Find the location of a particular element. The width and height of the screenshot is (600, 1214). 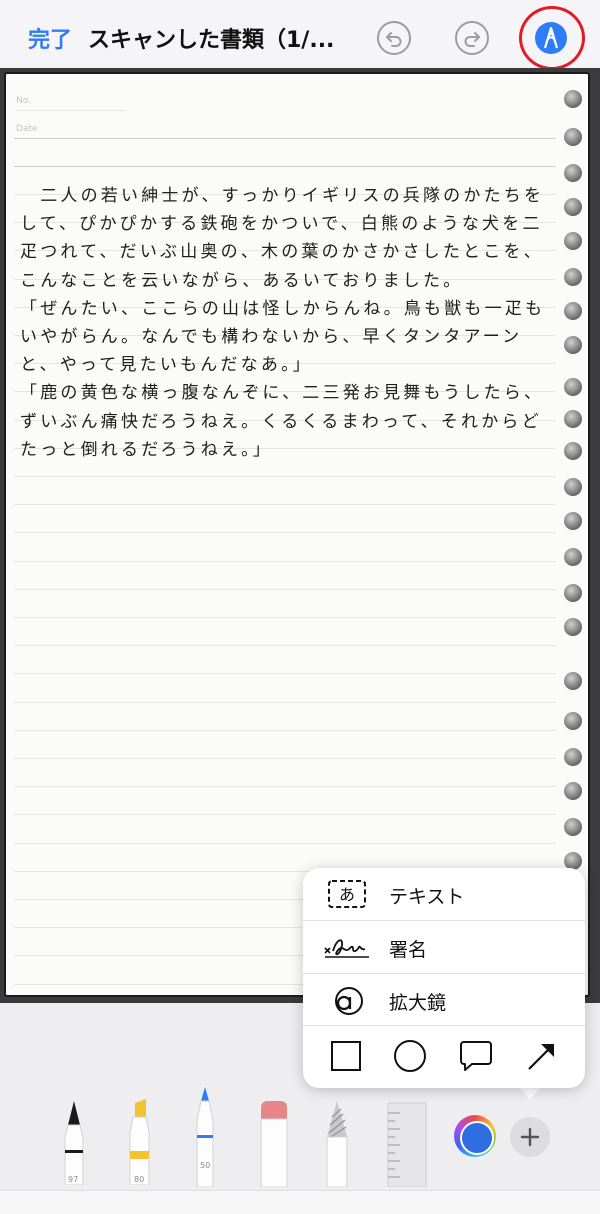

magnifier-icon is located at coordinates (349, 1001).